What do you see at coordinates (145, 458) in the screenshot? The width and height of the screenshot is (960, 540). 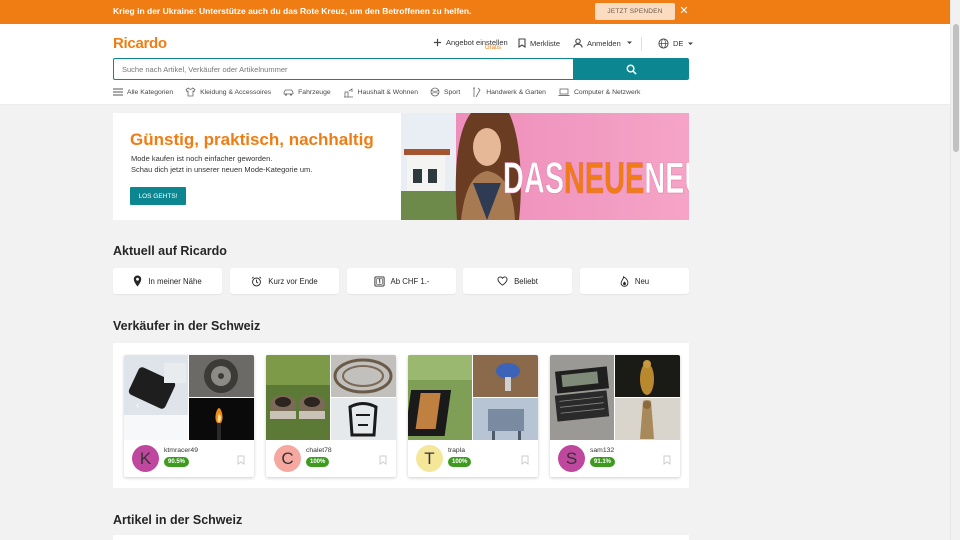 I see `avatar: K` at bounding box center [145, 458].